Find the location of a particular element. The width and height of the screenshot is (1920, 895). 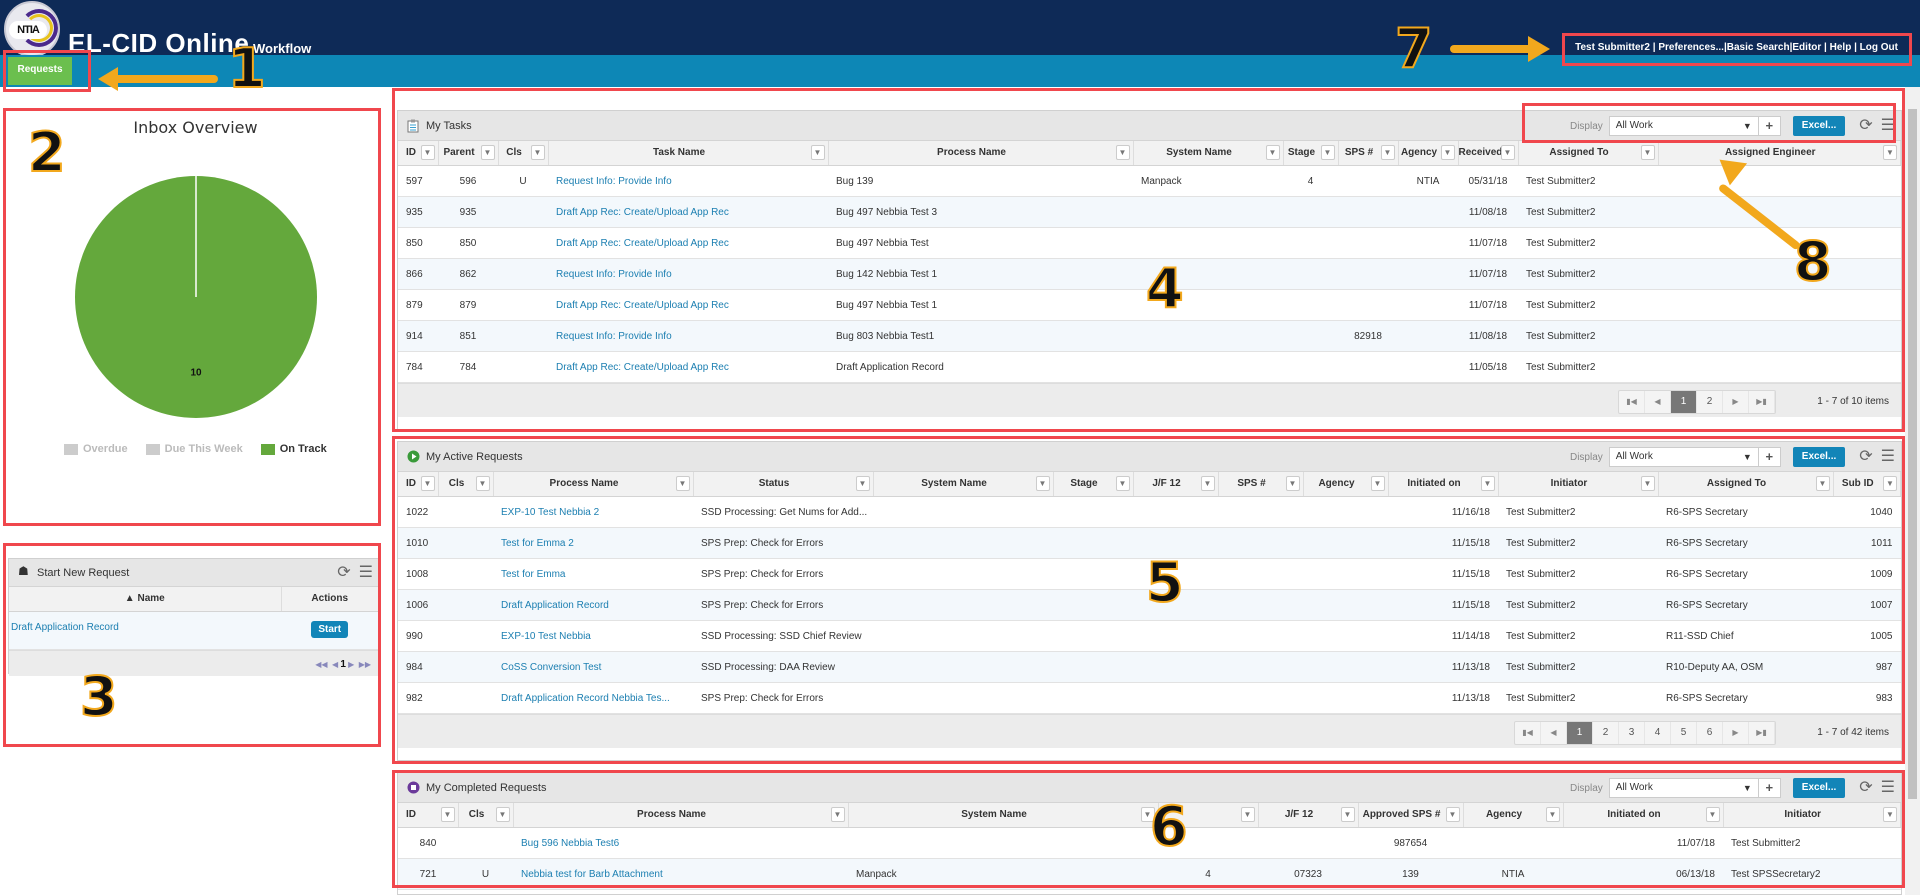

start-button: Start is located at coordinates (330, 629).